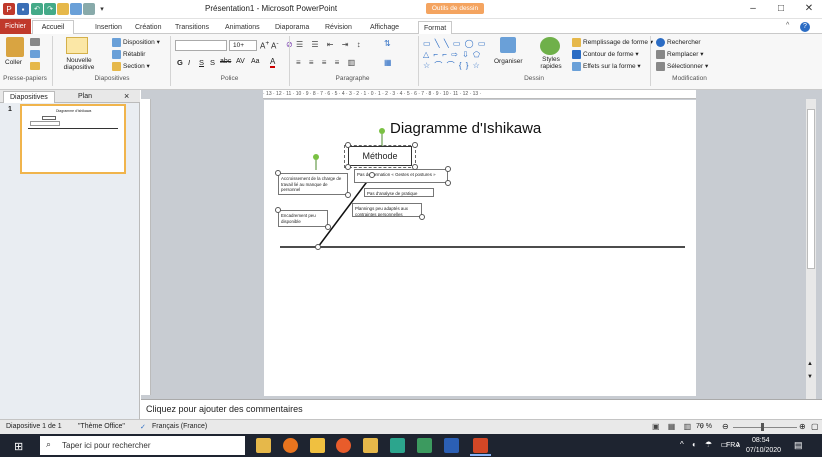 The image size is (822, 457). I want to click on shadow-button: S, so click(212, 62).